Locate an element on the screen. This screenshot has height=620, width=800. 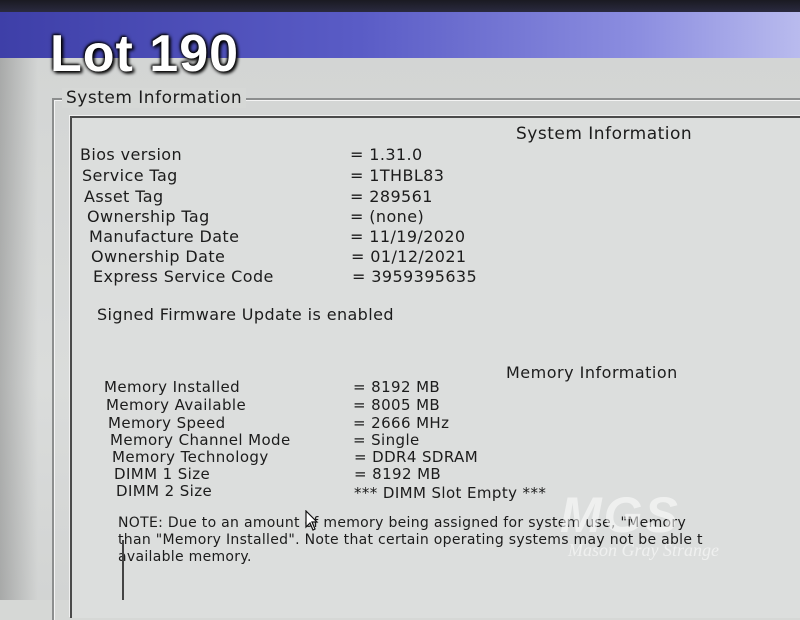
screen-edge-shadow is located at coordinates (19, 329).